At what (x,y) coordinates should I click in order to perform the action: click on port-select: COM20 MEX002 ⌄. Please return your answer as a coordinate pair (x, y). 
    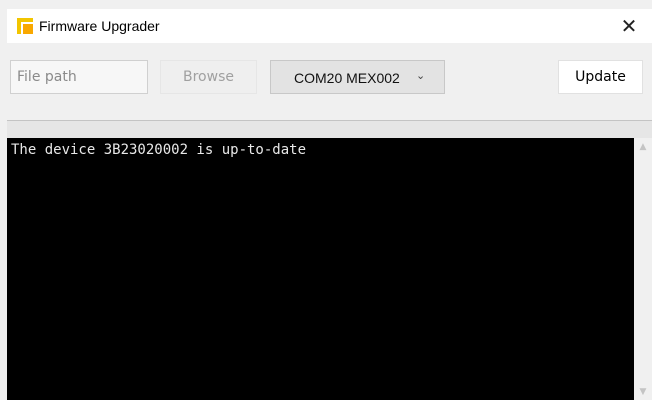
    Looking at the image, I should click on (357, 77).